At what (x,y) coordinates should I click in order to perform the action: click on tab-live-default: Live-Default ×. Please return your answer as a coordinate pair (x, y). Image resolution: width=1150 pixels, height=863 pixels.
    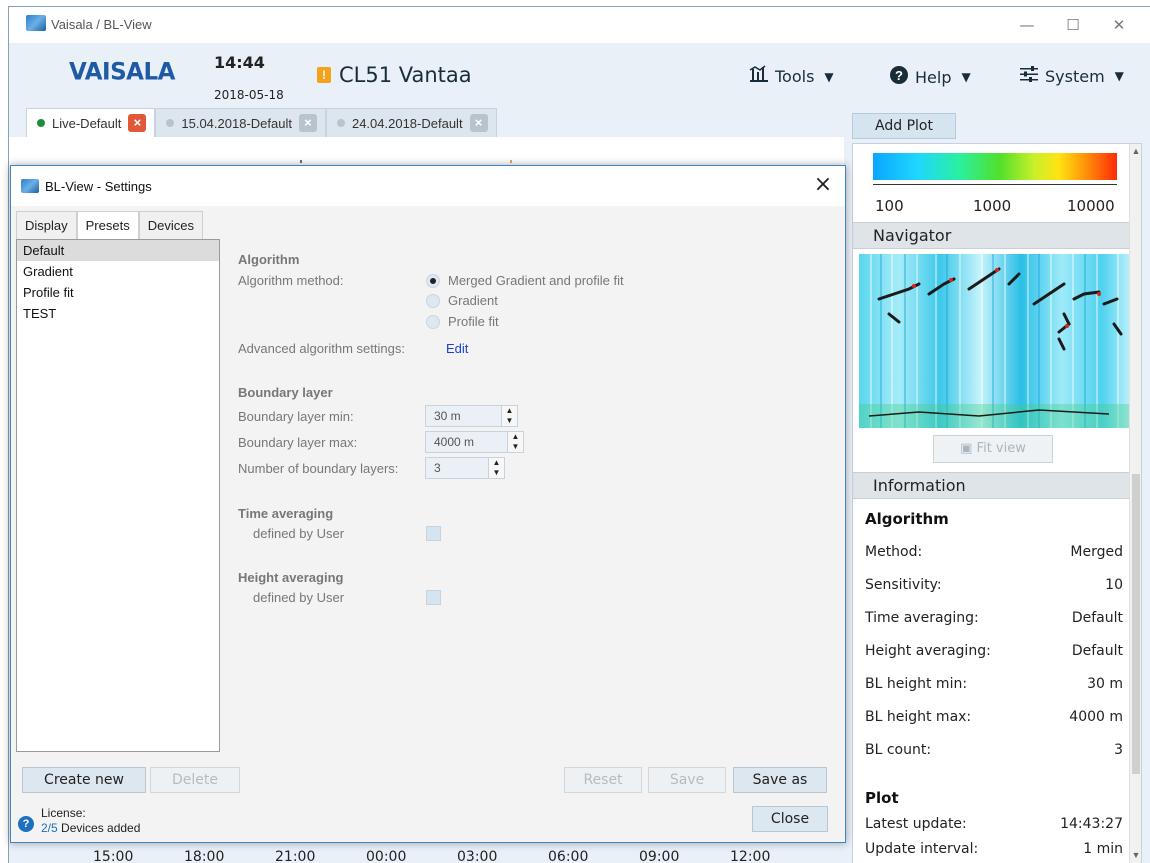
    Looking at the image, I should click on (91, 122).